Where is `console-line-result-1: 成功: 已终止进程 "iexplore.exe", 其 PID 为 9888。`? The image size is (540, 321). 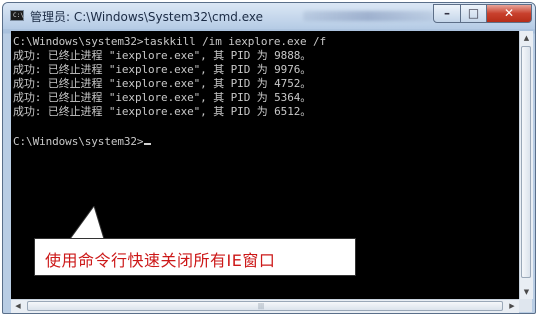 console-line-result-1: 成功: 已终止进程 "iexplore.exe", 其 PID 为 9888。 is located at coordinates (162, 55).